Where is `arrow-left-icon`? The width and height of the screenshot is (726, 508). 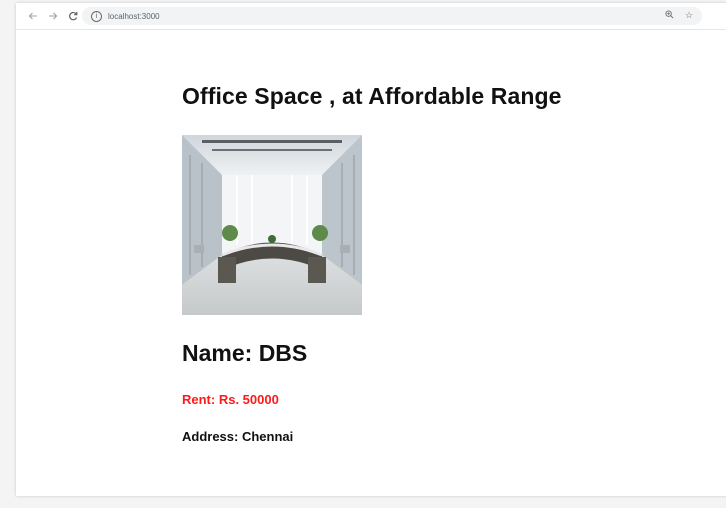
arrow-left-icon is located at coordinates (32, 16).